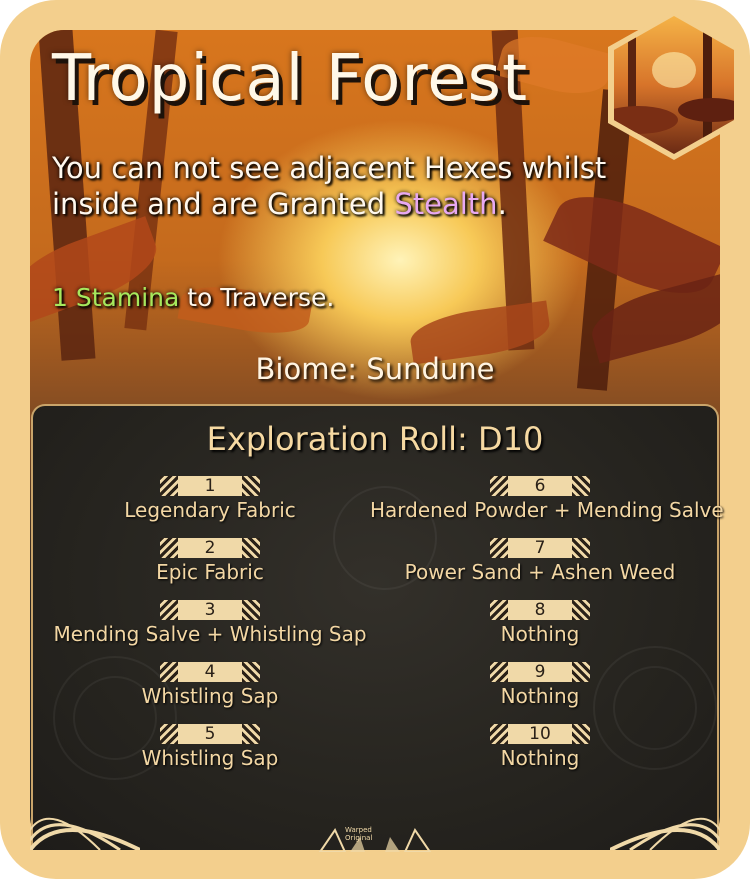  I want to click on roll-entry: 5 Whistling Sap, so click(210, 747).